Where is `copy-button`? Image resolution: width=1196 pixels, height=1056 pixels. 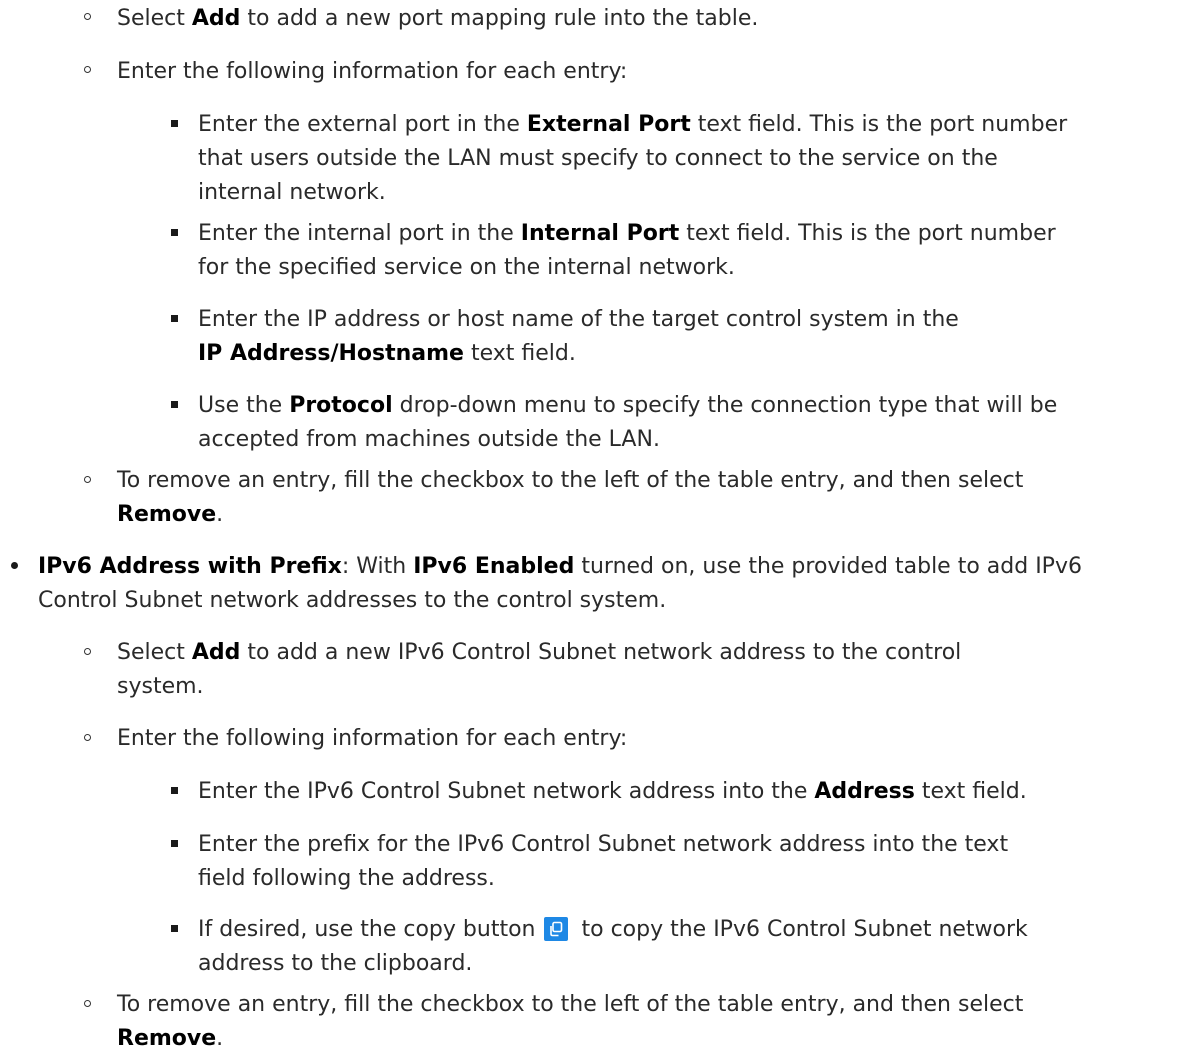
copy-button is located at coordinates (556, 929).